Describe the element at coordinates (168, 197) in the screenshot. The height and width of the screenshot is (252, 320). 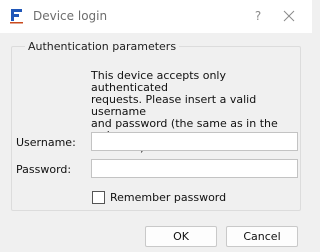
I see `remember-password-label: Remember password` at that location.